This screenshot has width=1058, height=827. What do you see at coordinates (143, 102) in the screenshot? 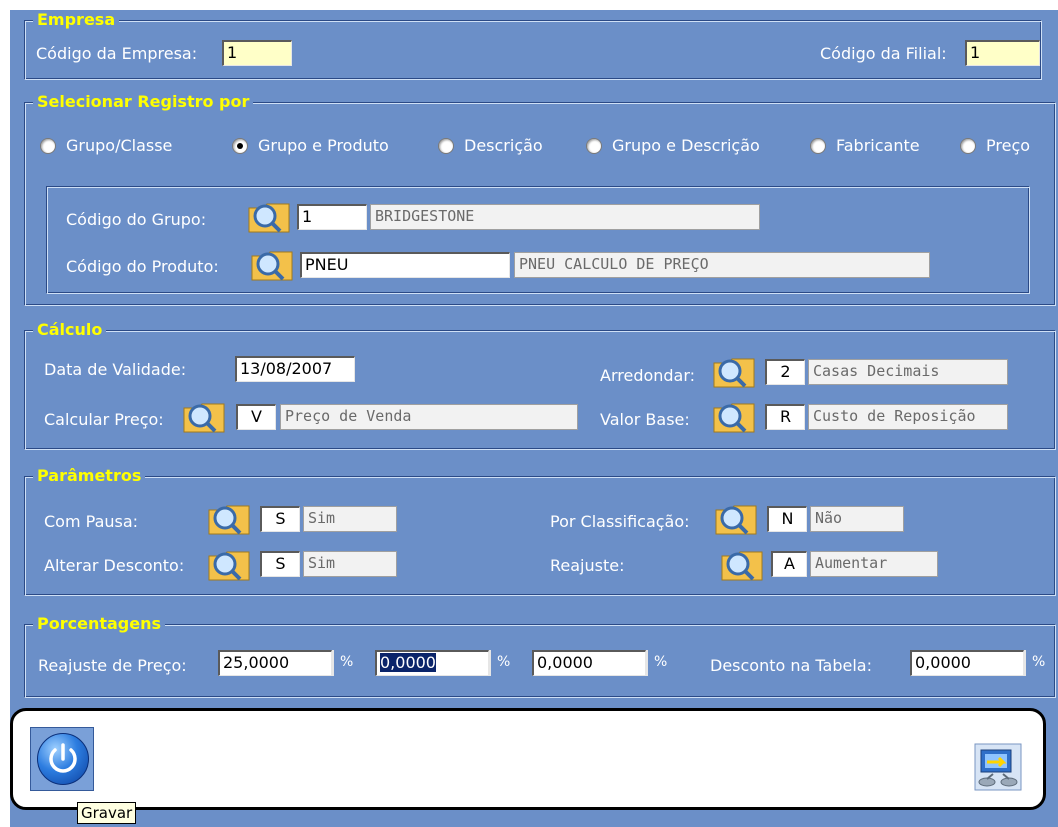
I see `legend-selecionar: Selecionar Registro por` at bounding box center [143, 102].